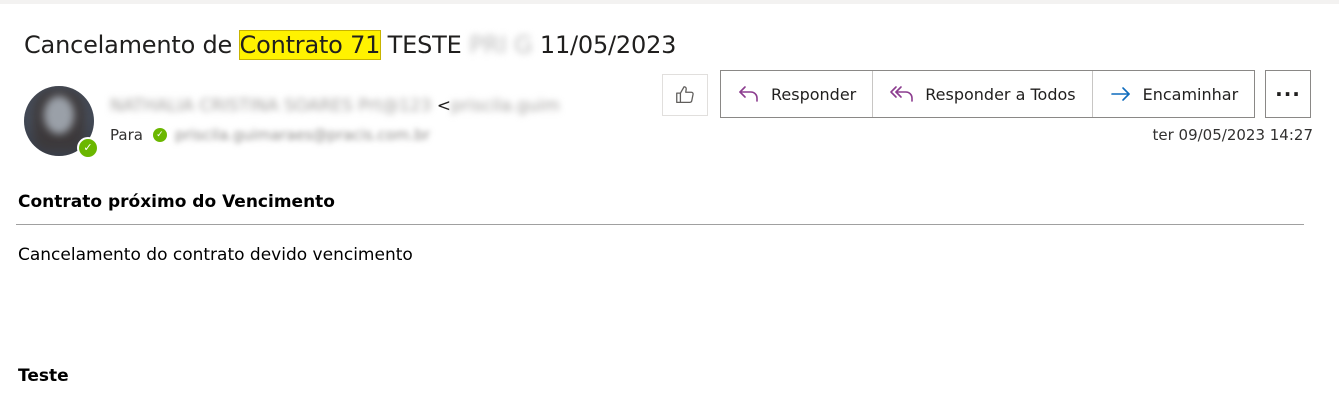  I want to click on presence-available-icon: ✓, so click(88, 148).